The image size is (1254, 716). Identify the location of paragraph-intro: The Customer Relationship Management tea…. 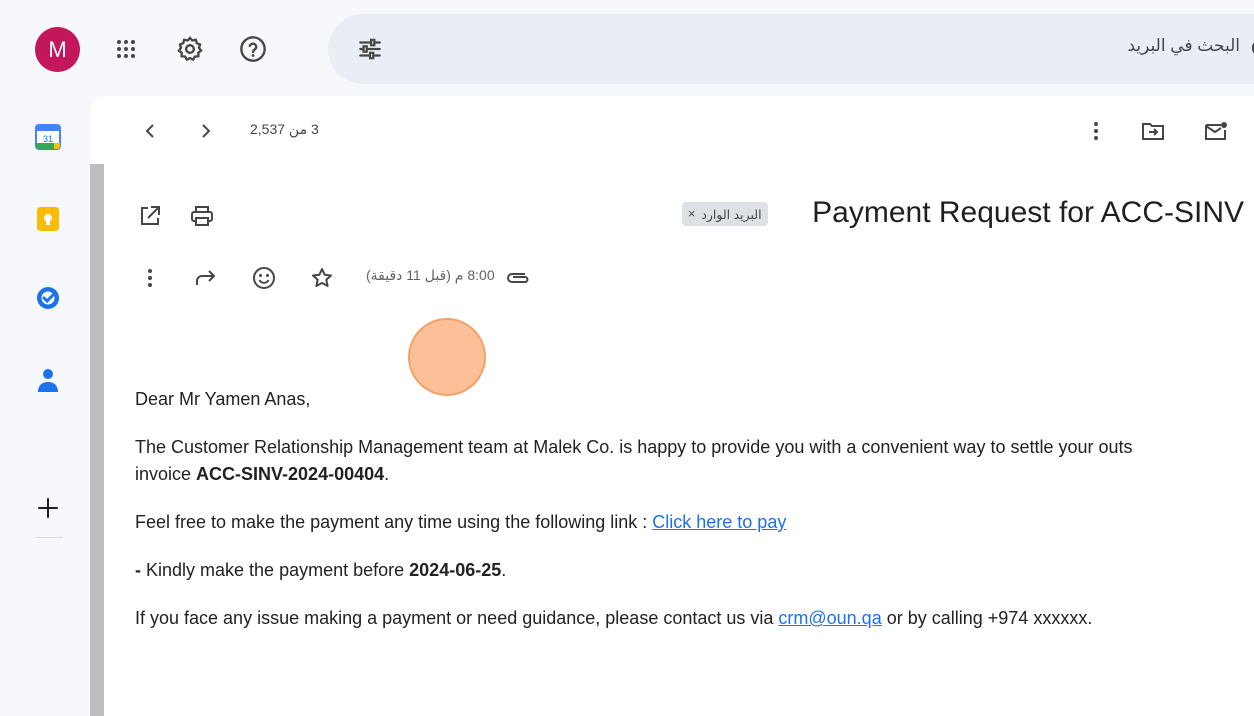
(694, 461).